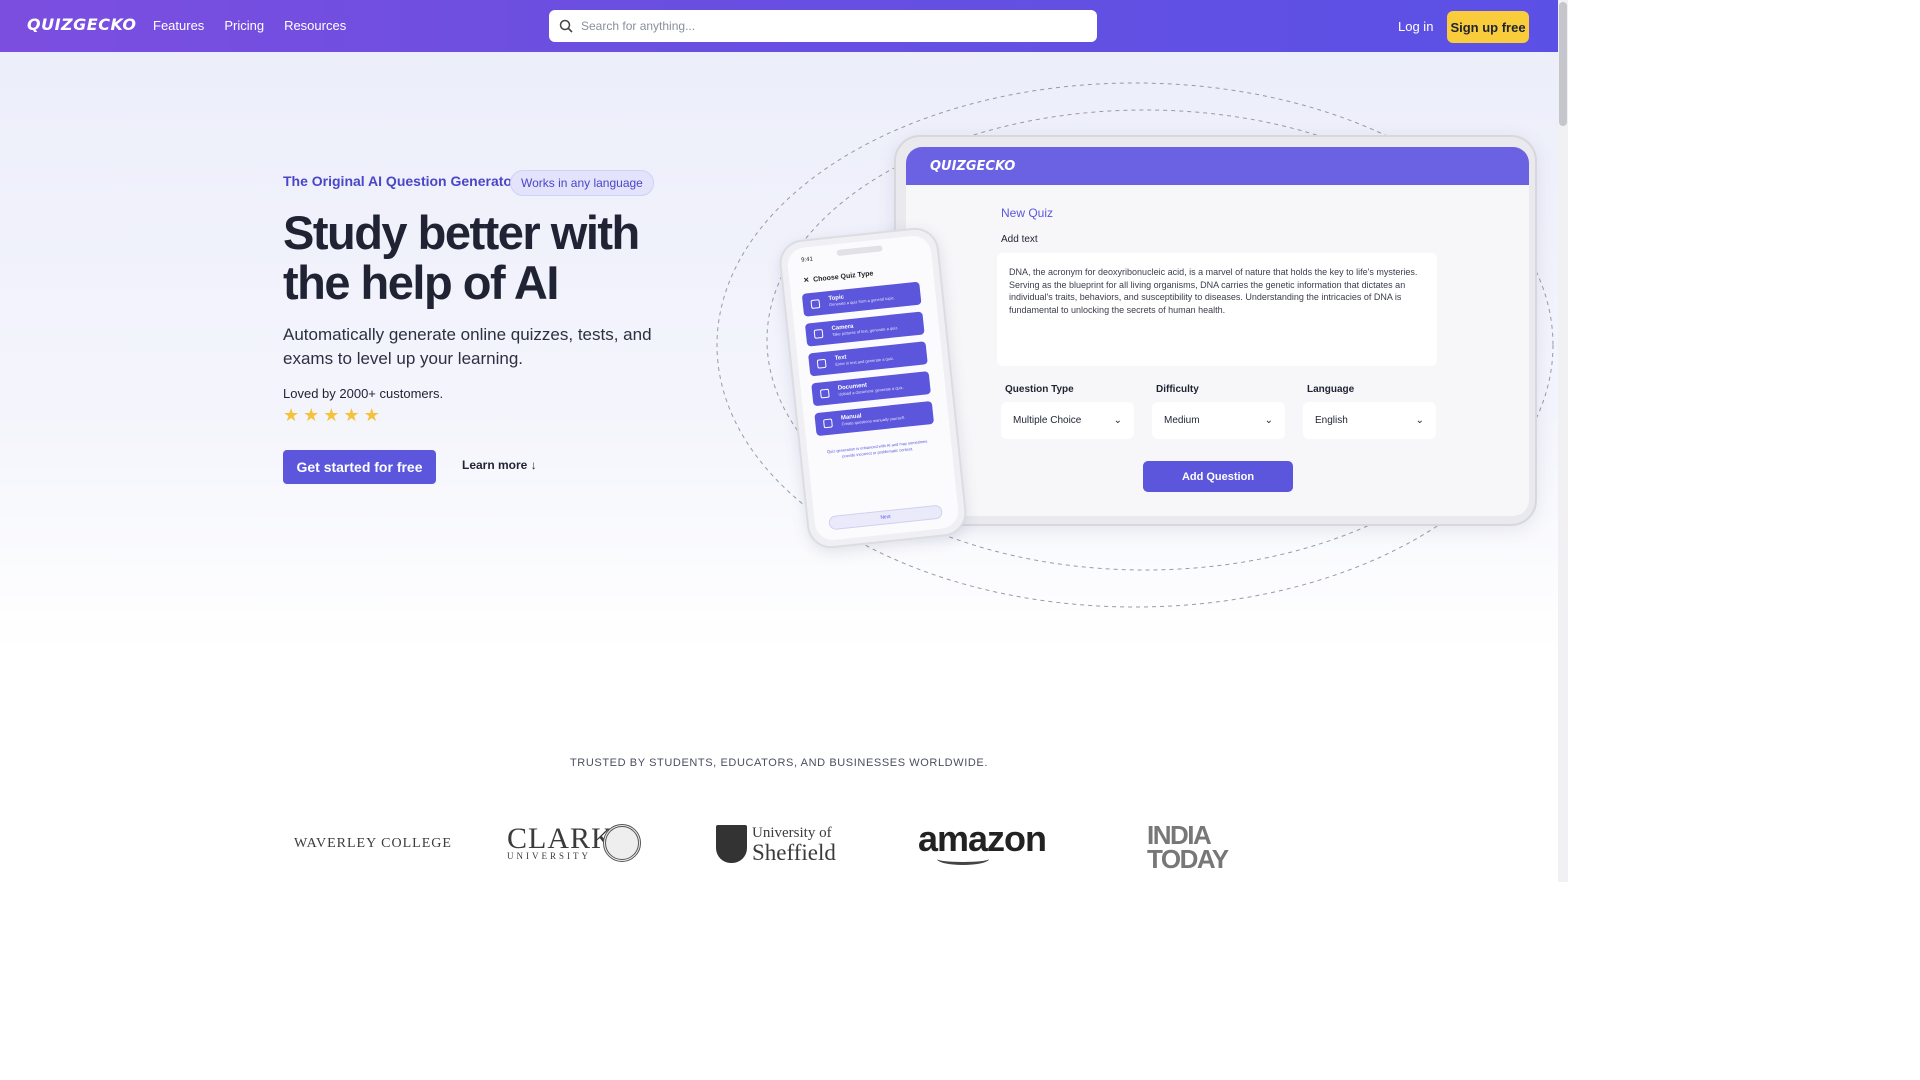 The height and width of the screenshot is (1080, 1920). I want to click on star-icon, so click(815, 304).